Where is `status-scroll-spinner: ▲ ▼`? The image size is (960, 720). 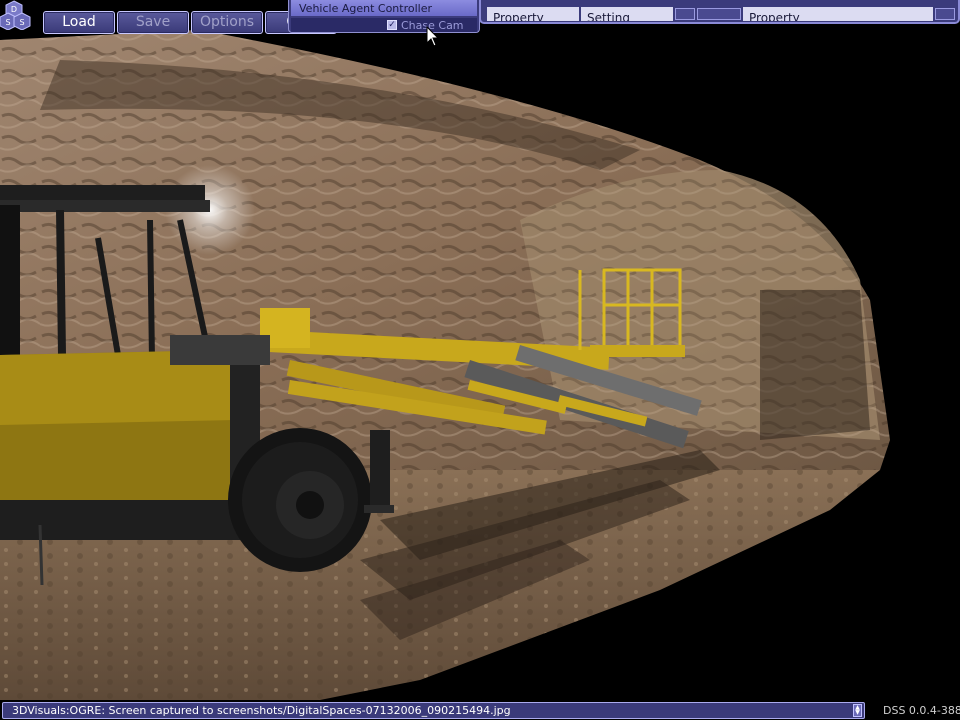
status-scroll-spinner: ▲ ▼ is located at coordinates (857, 710).